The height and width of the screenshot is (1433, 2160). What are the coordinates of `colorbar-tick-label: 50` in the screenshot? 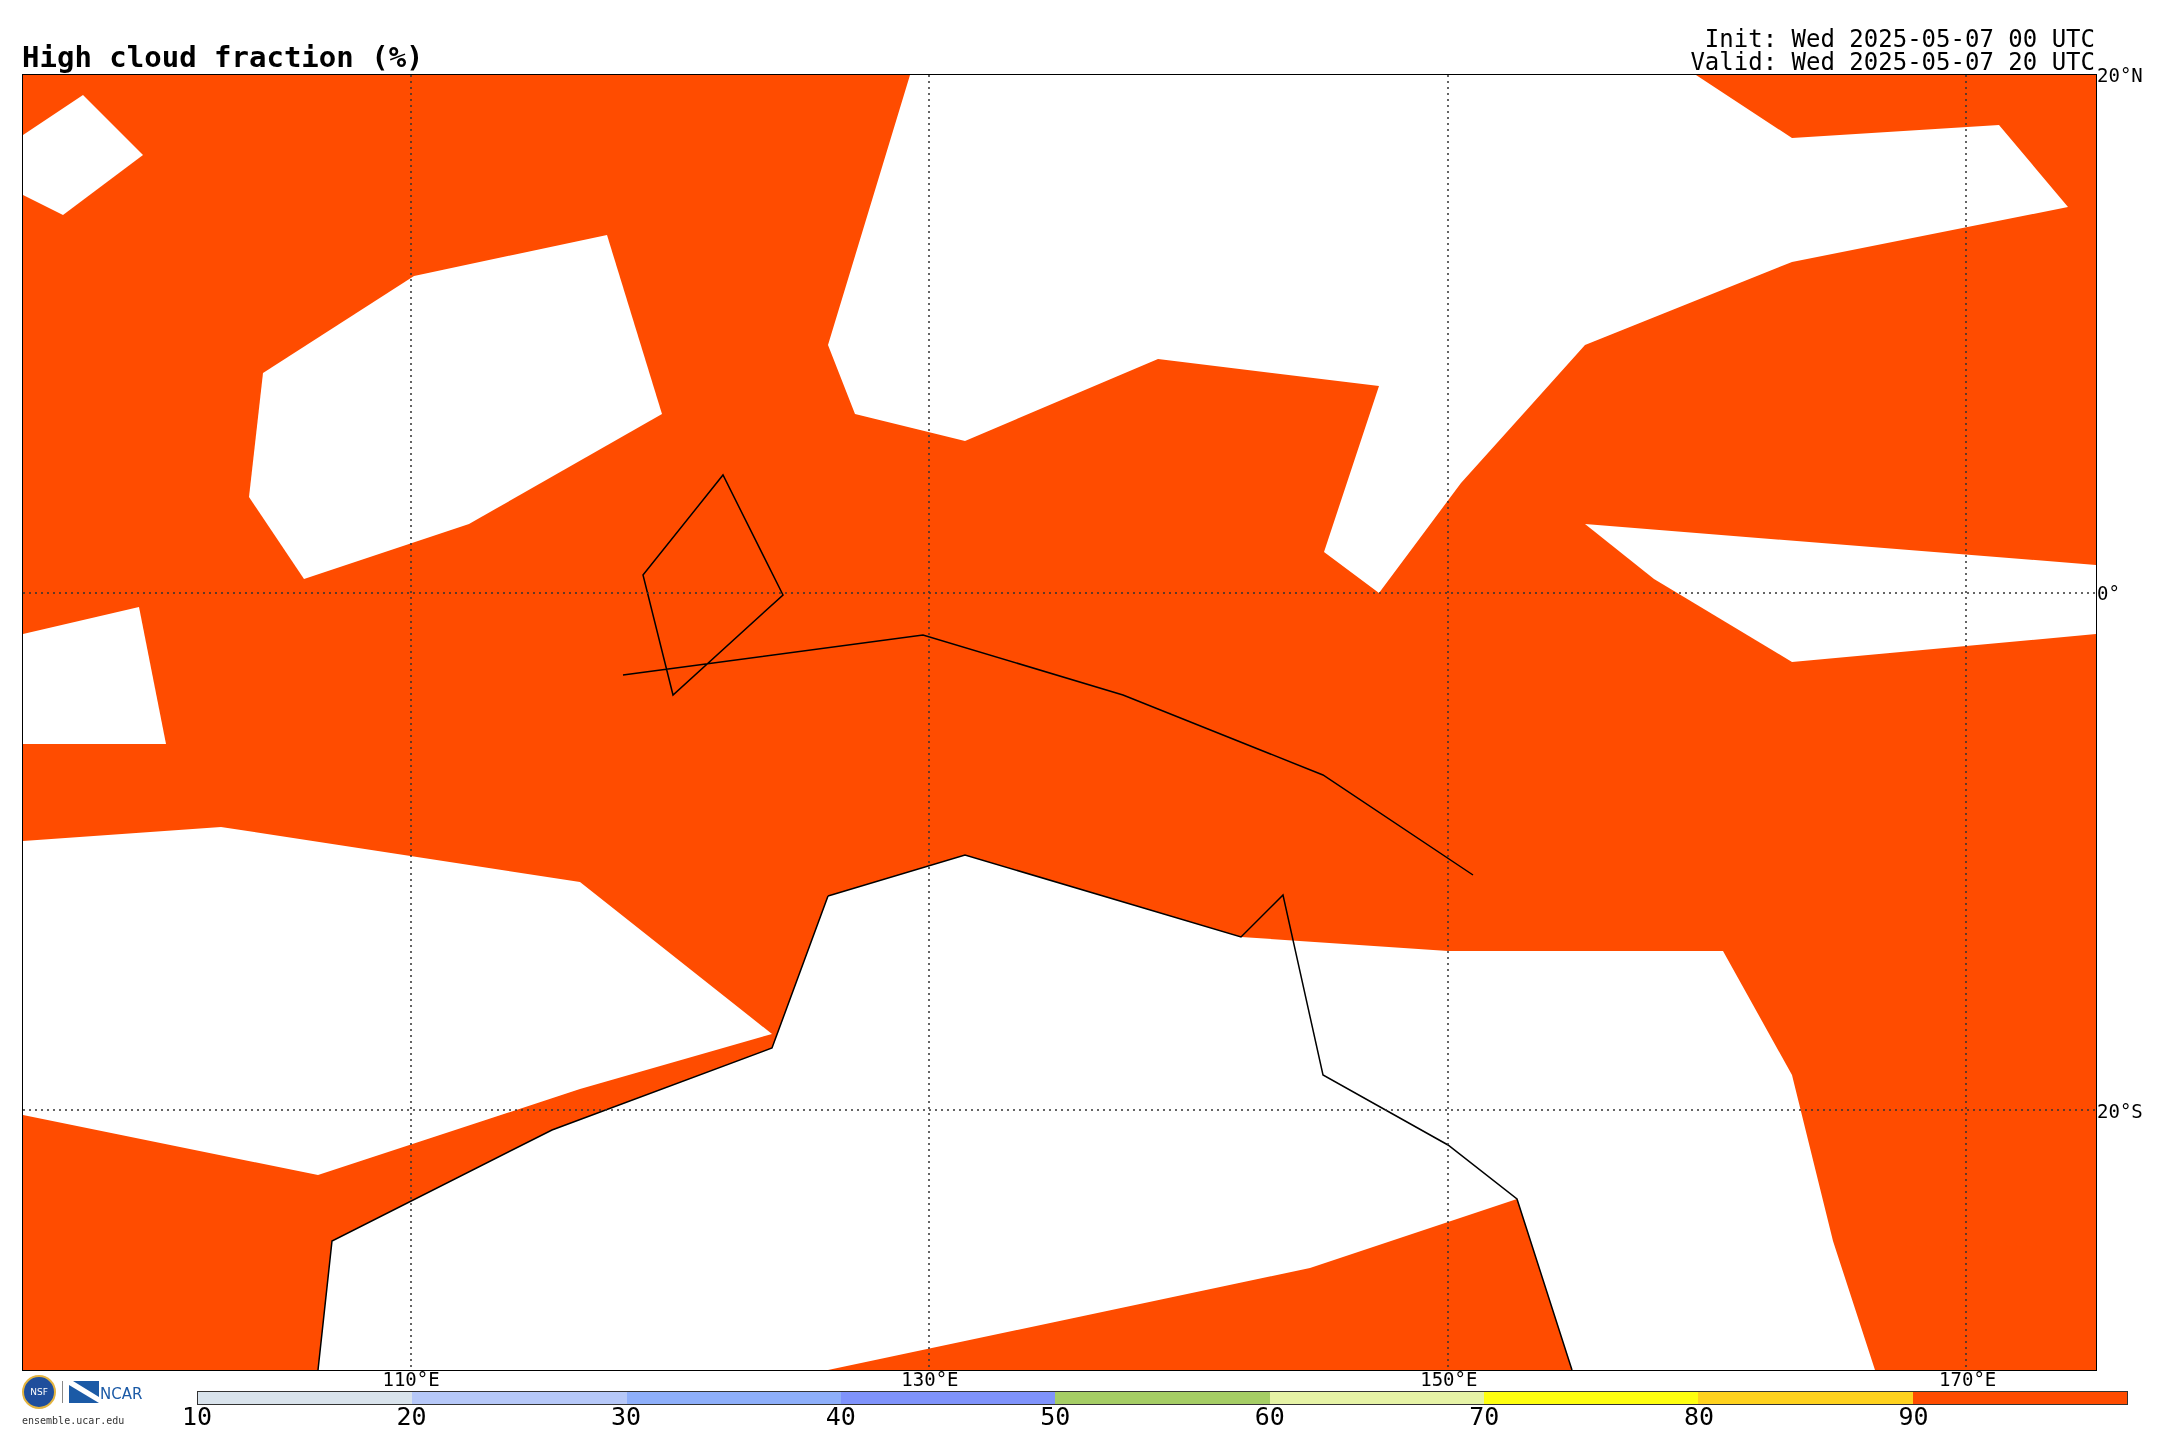 It's located at (1055, 1417).